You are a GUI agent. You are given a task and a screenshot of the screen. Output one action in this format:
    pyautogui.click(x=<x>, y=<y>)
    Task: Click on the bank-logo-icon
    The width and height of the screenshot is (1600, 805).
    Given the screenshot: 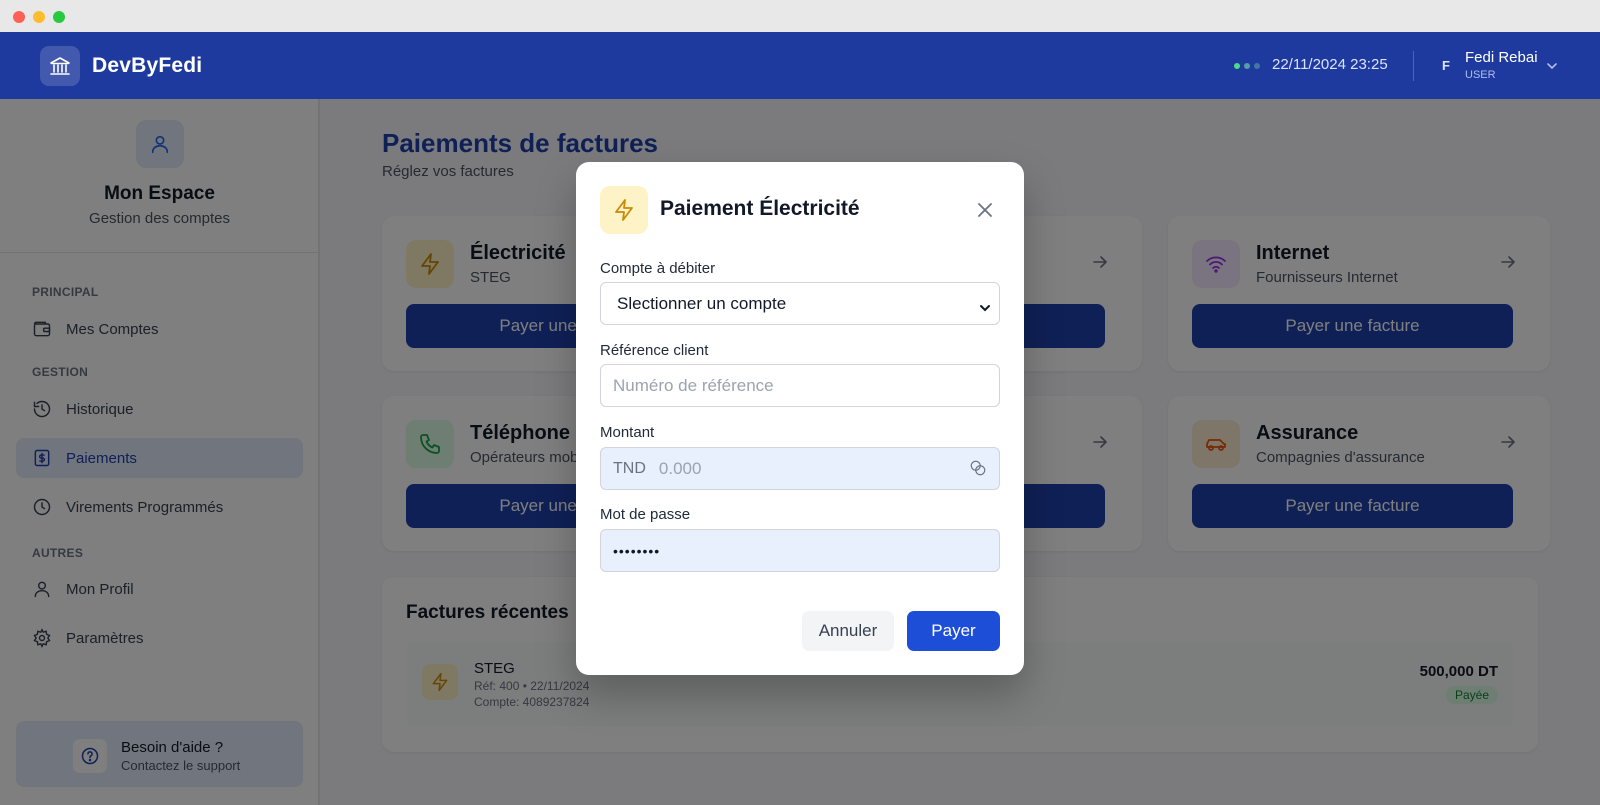 What is the action you would take?
    pyautogui.click(x=60, y=66)
    